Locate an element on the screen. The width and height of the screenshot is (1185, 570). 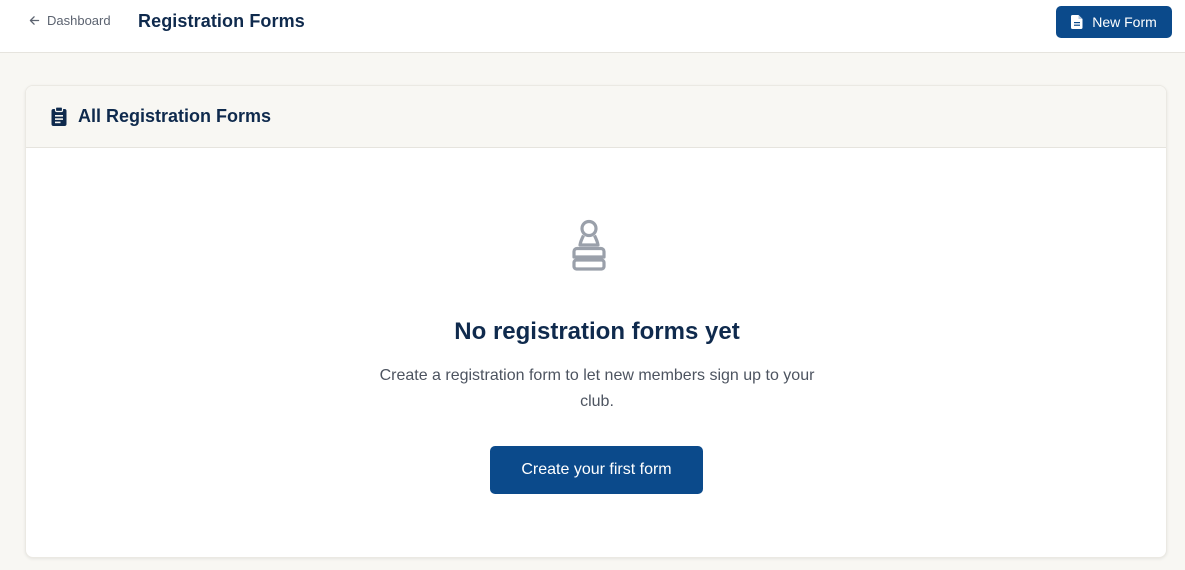
back-to-dashboard-link: Dashboard is located at coordinates (69, 20).